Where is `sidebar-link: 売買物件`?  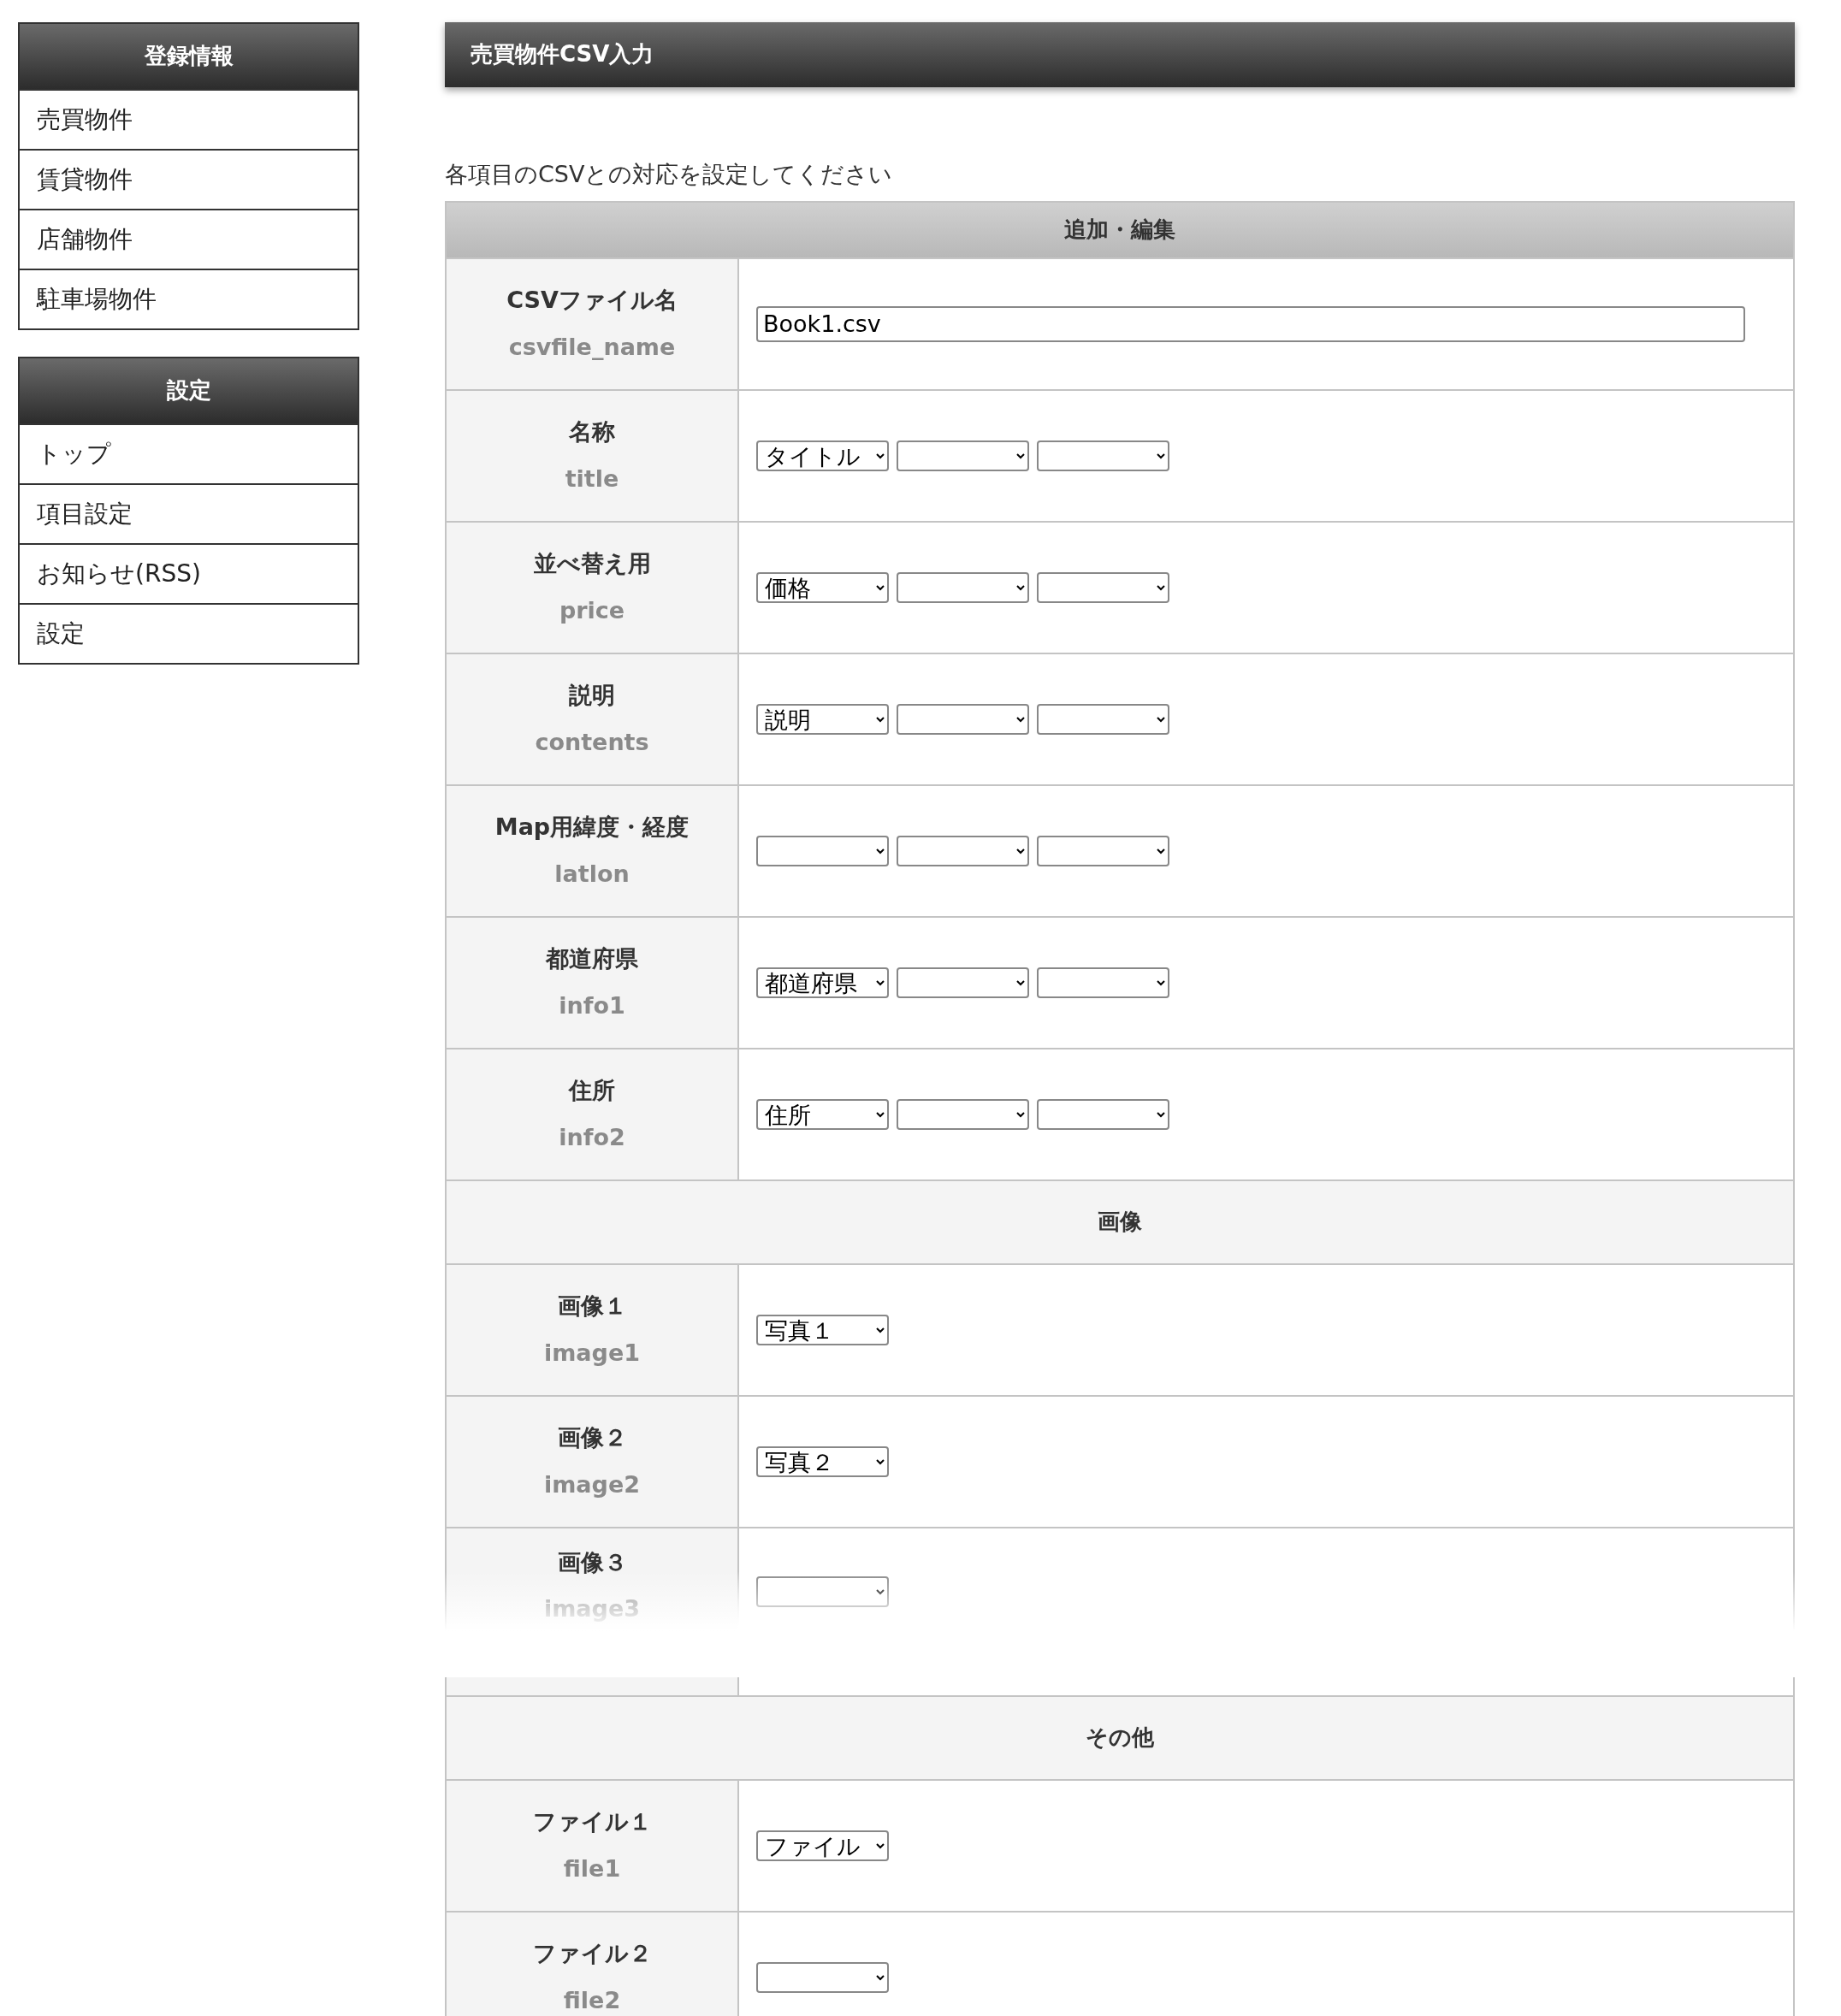 sidebar-link: 売買物件 is located at coordinates (189, 119).